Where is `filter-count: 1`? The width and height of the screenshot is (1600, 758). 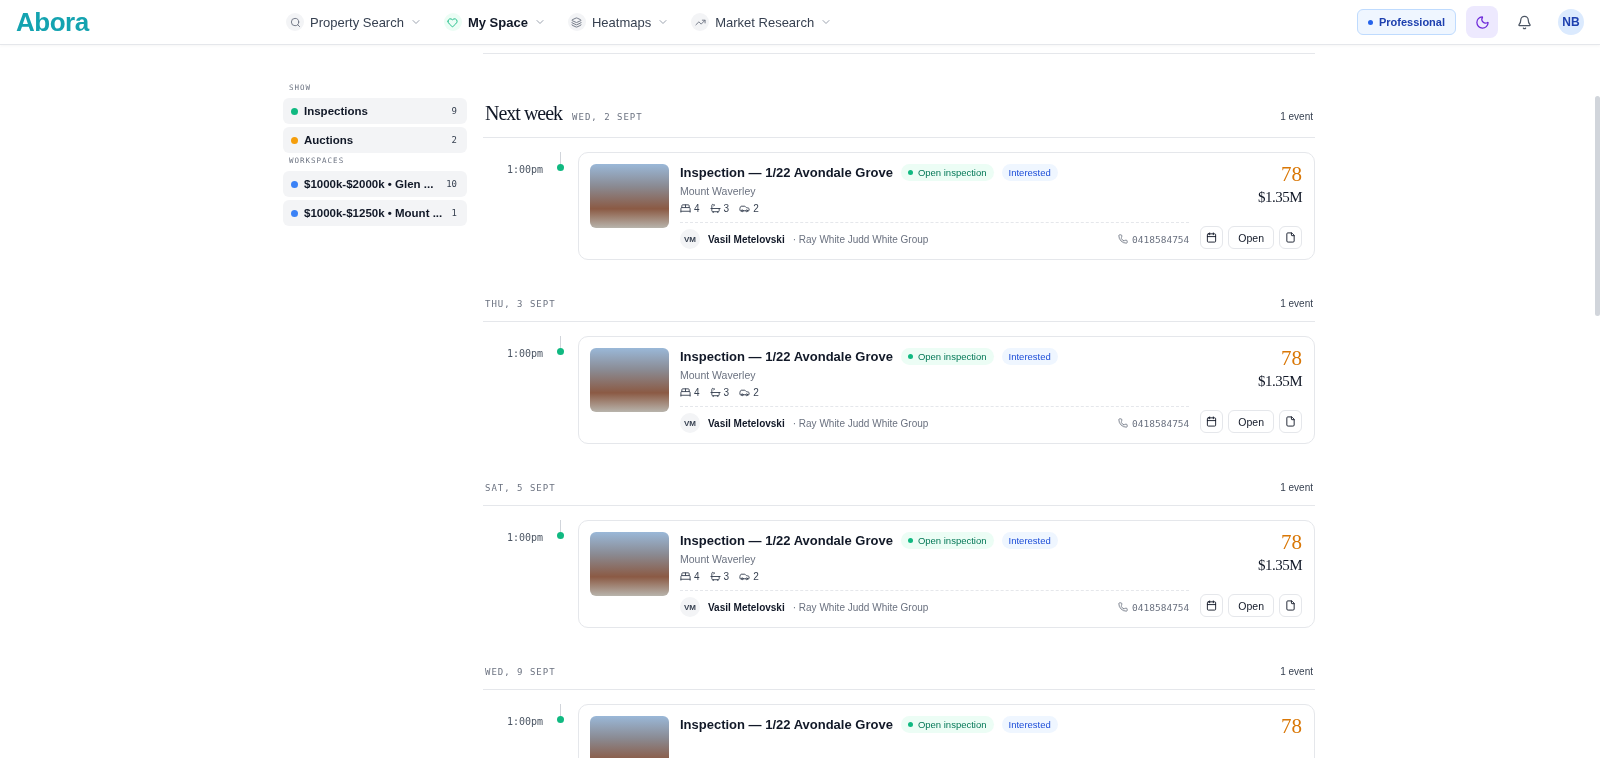 filter-count: 1 is located at coordinates (454, 213).